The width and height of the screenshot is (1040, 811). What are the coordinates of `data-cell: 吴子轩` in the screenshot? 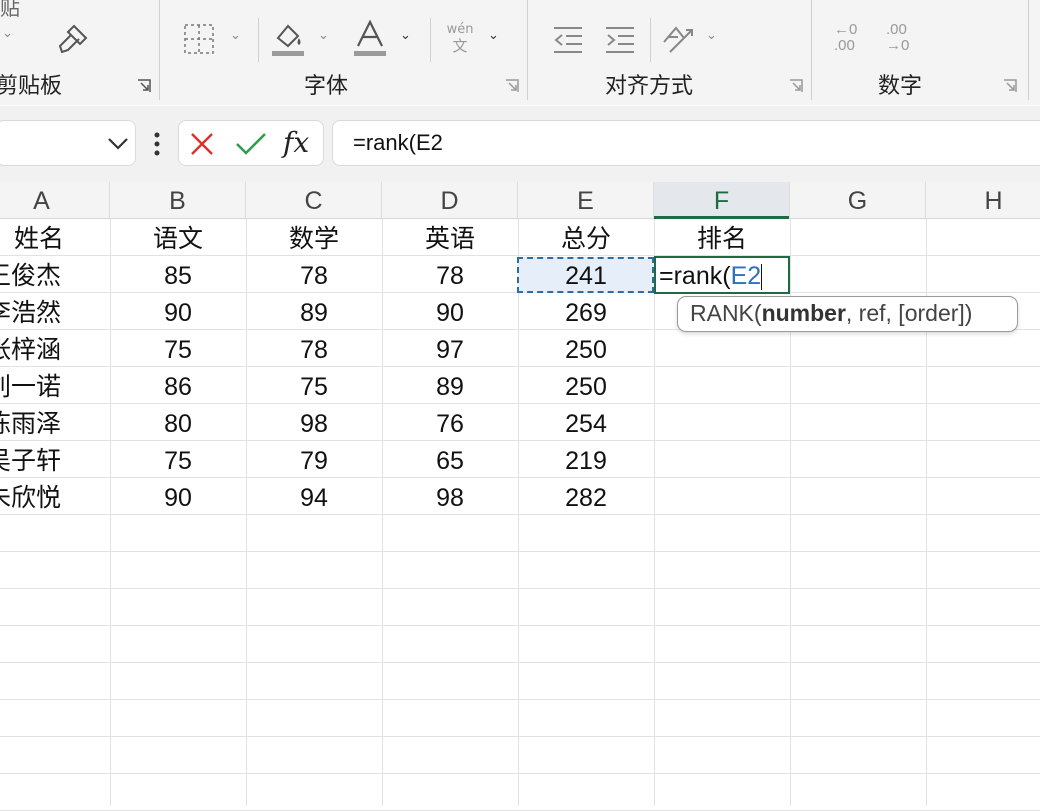 It's located at (54, 459).